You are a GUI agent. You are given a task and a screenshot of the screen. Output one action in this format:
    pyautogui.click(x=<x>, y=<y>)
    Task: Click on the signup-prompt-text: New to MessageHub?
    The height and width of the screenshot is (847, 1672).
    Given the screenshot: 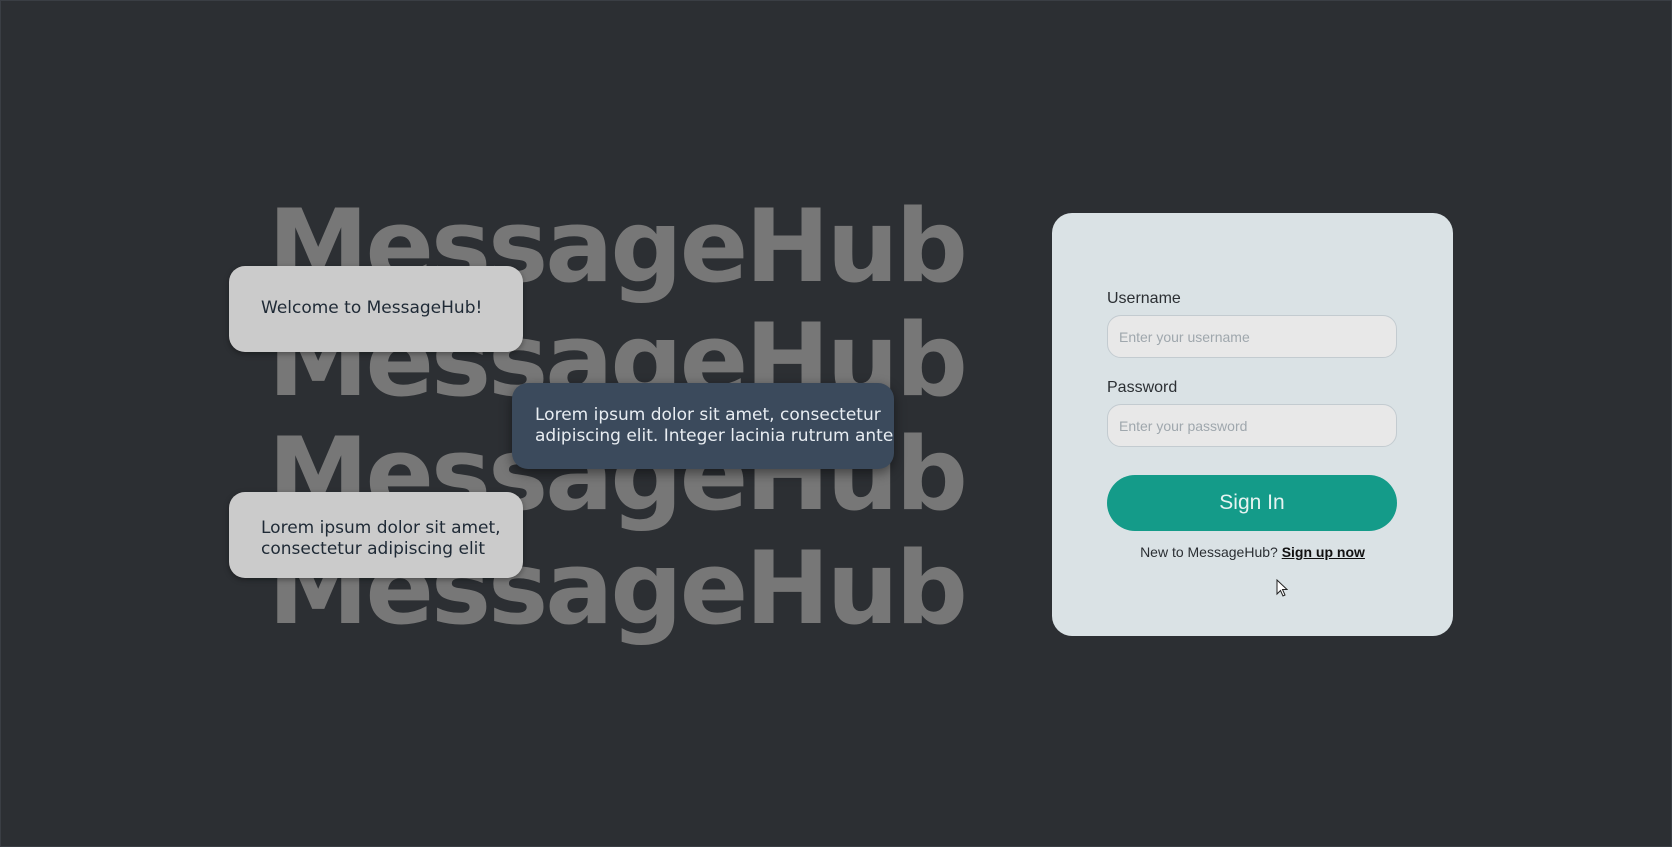 What is the action you would take?
    pyautogui.click(x=1209, y=552)
    